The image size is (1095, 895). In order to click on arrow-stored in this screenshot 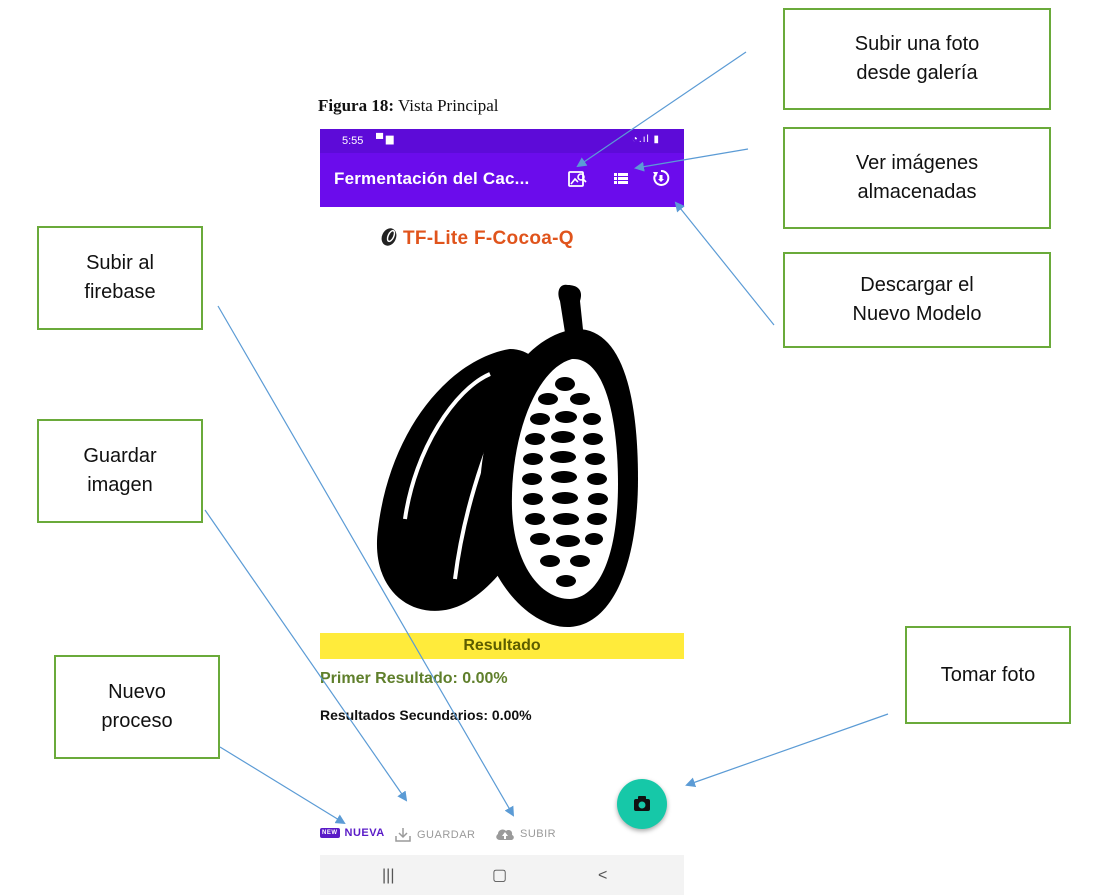, I will do `click(691, 160)`.